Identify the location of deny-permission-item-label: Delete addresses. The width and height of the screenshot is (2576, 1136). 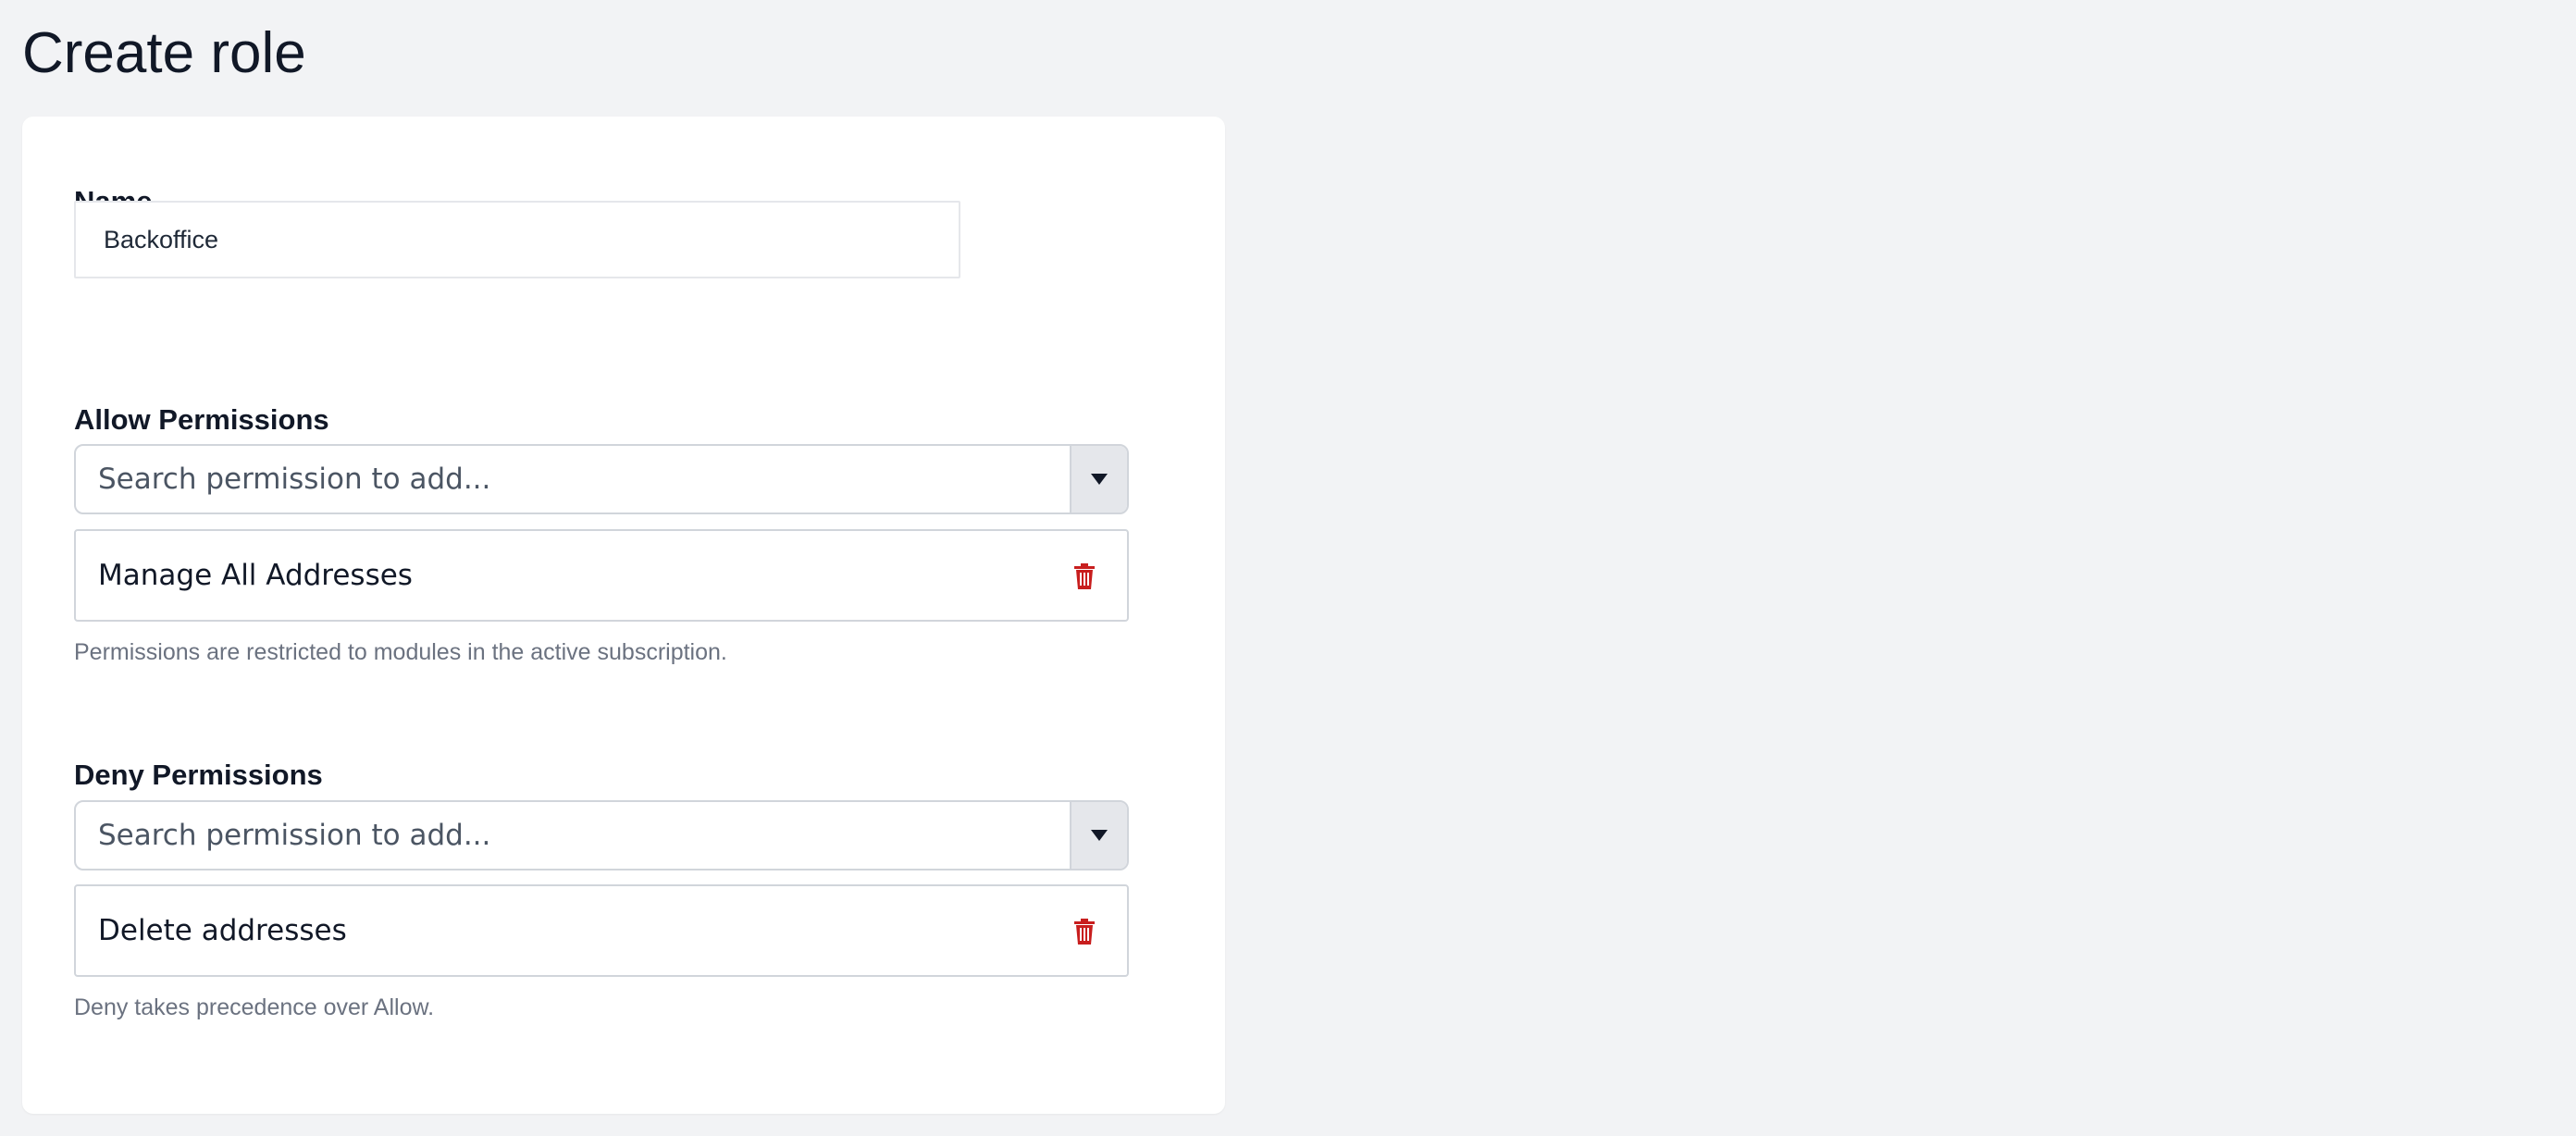
(222, 930).